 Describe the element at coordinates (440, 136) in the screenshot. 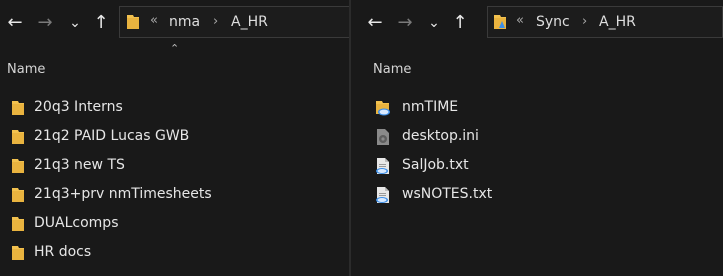

I see `item-label: desktop.ini` at that location.